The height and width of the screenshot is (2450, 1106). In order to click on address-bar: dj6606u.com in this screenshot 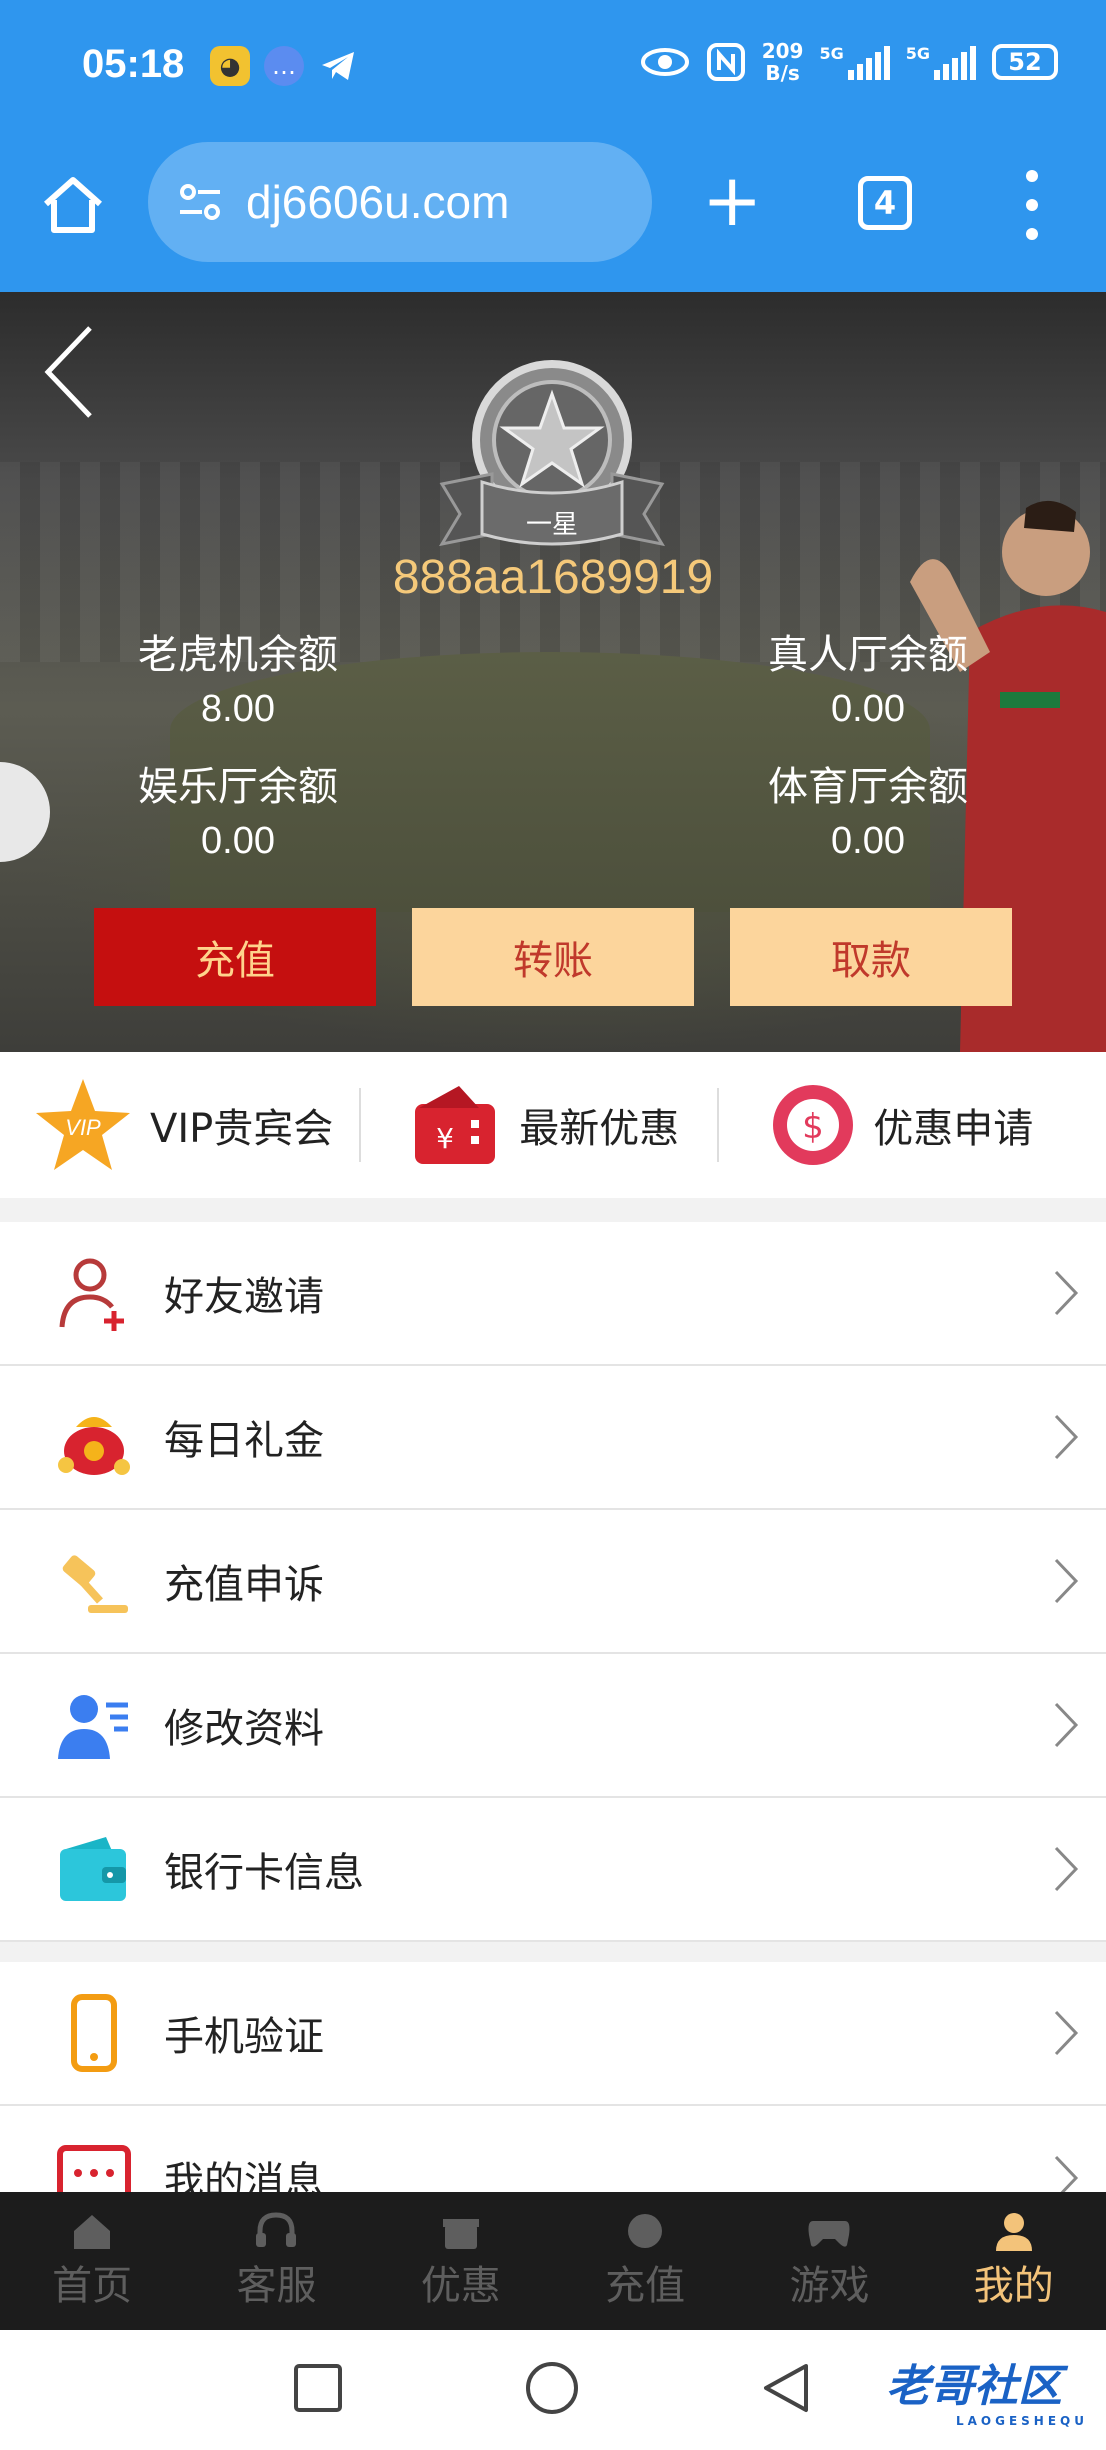, I will do `click(400, 202)`.